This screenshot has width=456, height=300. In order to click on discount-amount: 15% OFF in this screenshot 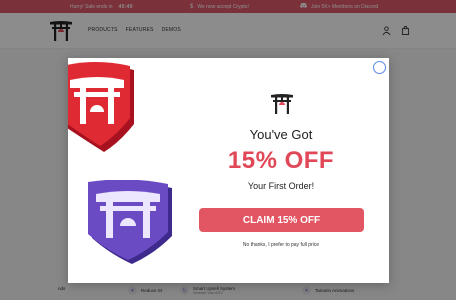, I will do `click(281, 160)`.